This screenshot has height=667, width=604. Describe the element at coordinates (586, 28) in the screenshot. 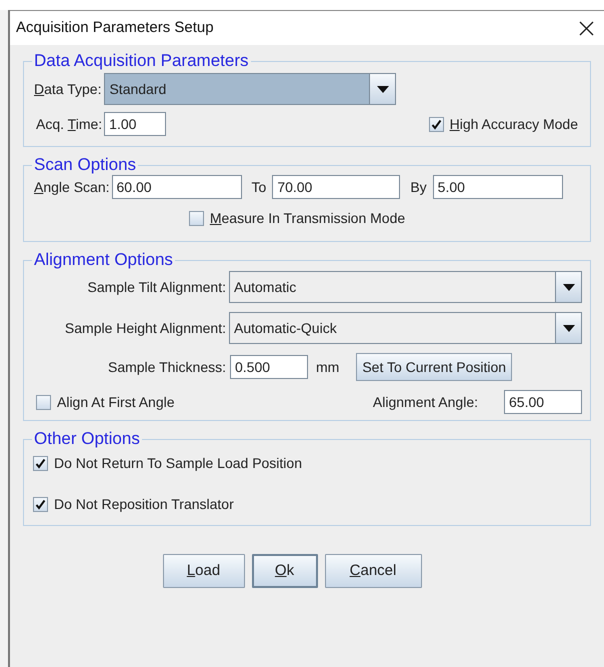

I see `close-icon` at that location.